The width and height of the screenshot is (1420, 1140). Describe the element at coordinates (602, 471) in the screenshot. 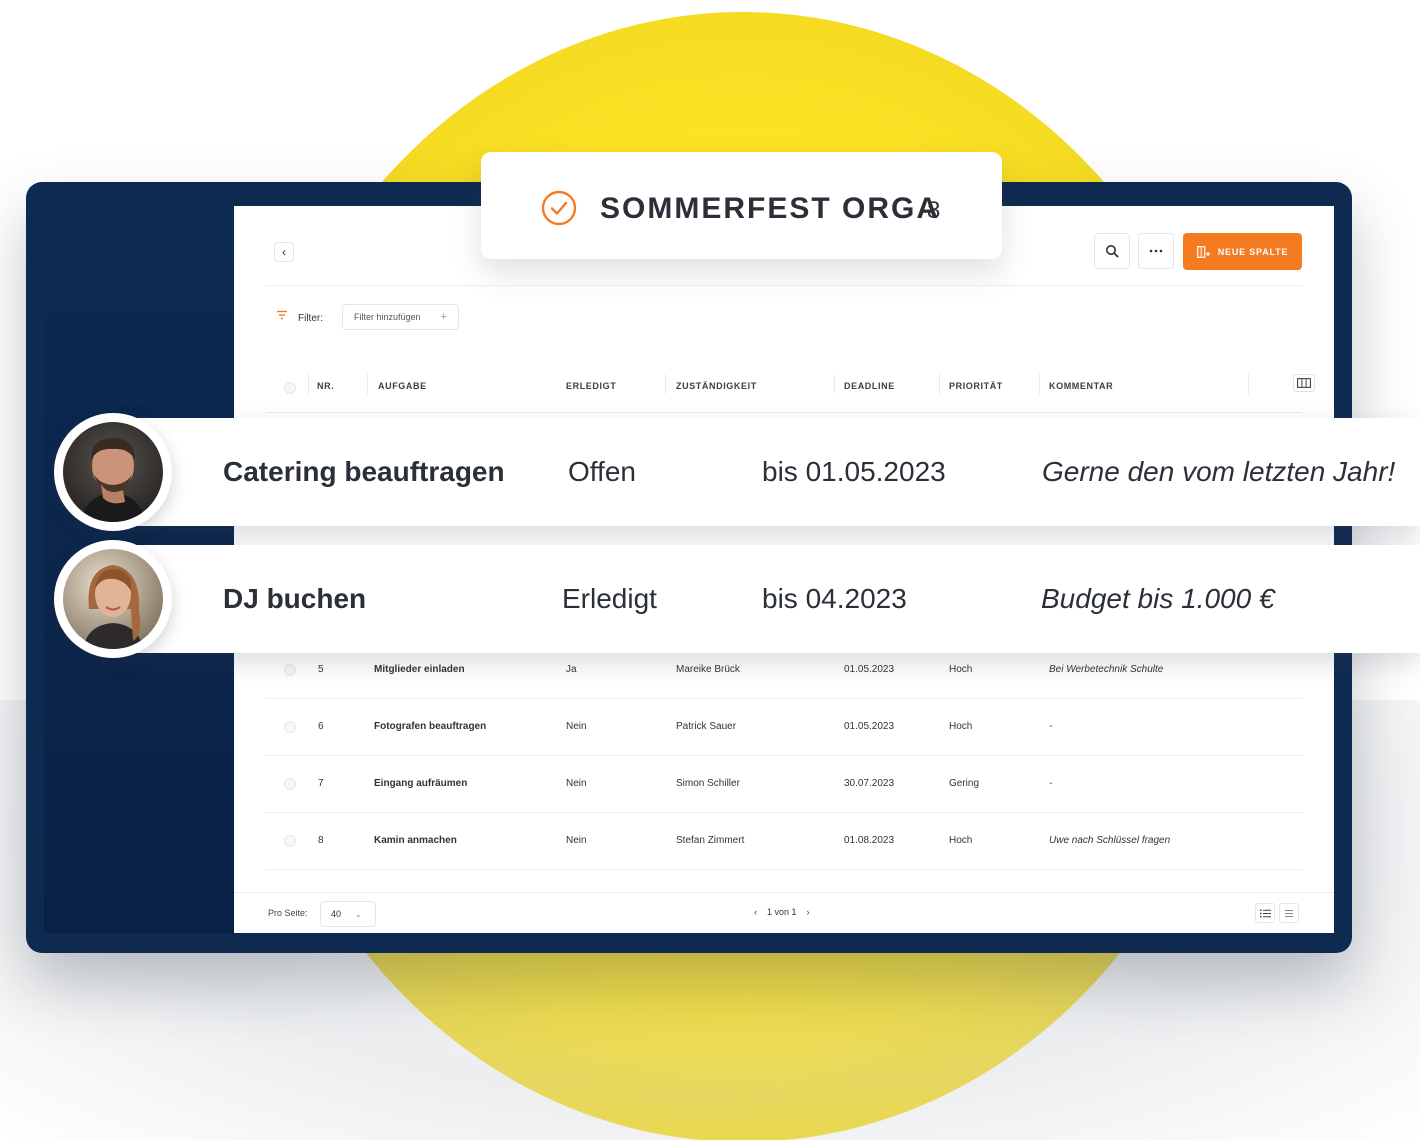

I see `highlight-status: Offen` at that location.